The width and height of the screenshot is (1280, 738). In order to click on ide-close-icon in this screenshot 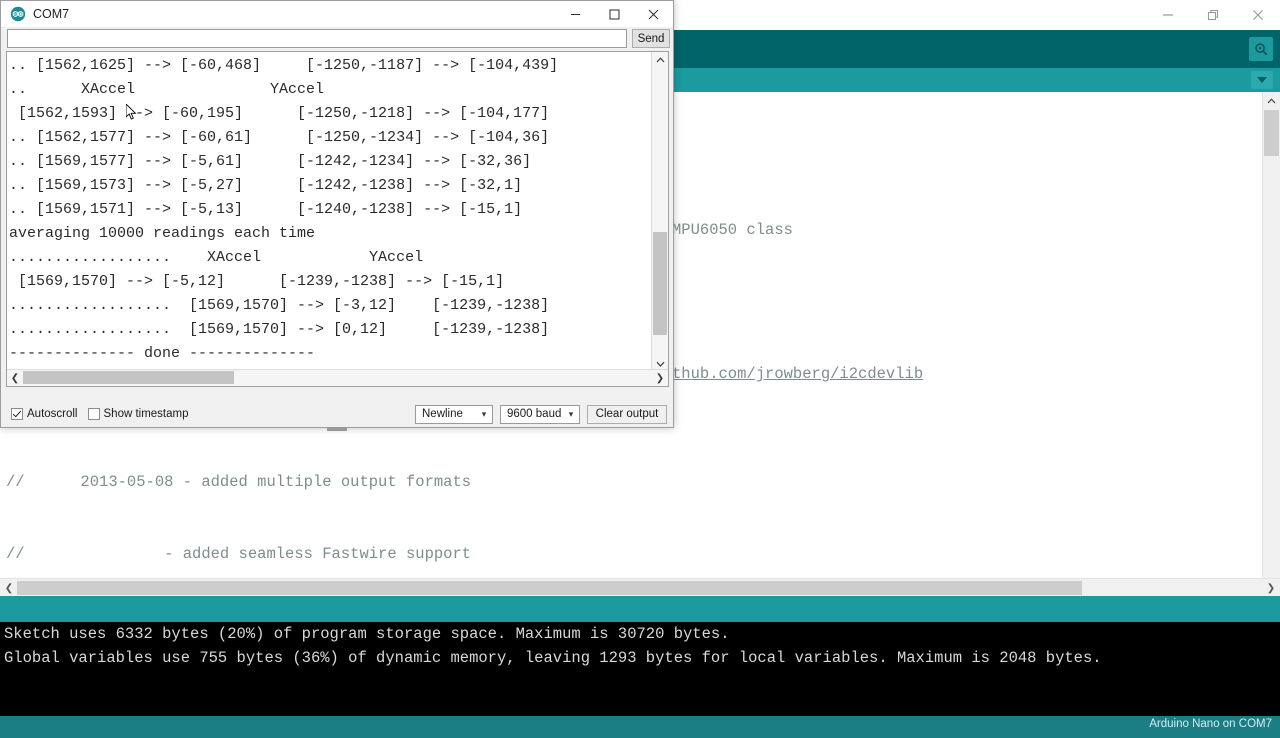, I will do `click(1257, 15)`.